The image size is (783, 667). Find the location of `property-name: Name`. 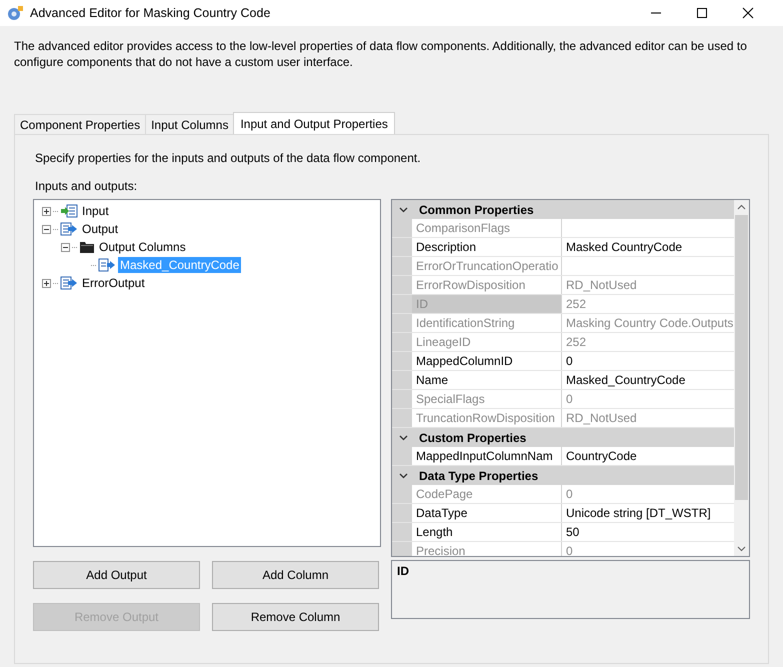

property-name: Name is located at coordinates (487, 380).